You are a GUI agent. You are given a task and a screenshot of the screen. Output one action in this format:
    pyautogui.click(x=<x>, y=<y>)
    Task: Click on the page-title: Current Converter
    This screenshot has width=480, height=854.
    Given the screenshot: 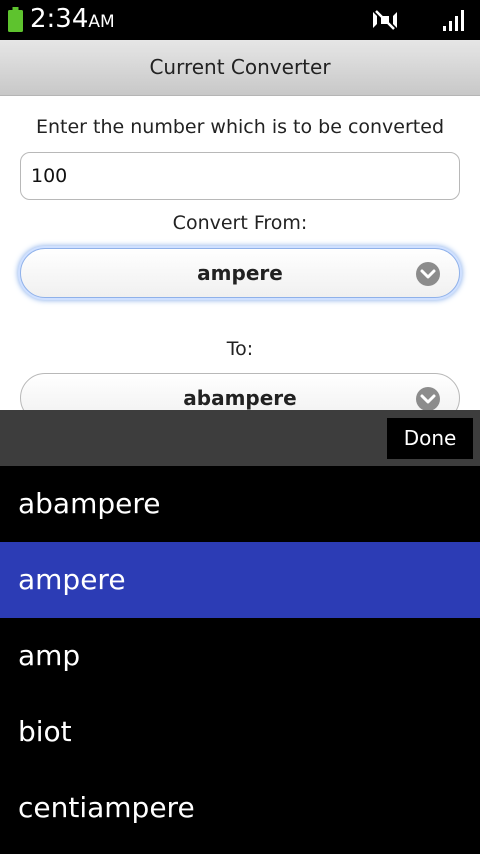 What is the action you would take?
    pyautogui.click(x=240, y=68)
    